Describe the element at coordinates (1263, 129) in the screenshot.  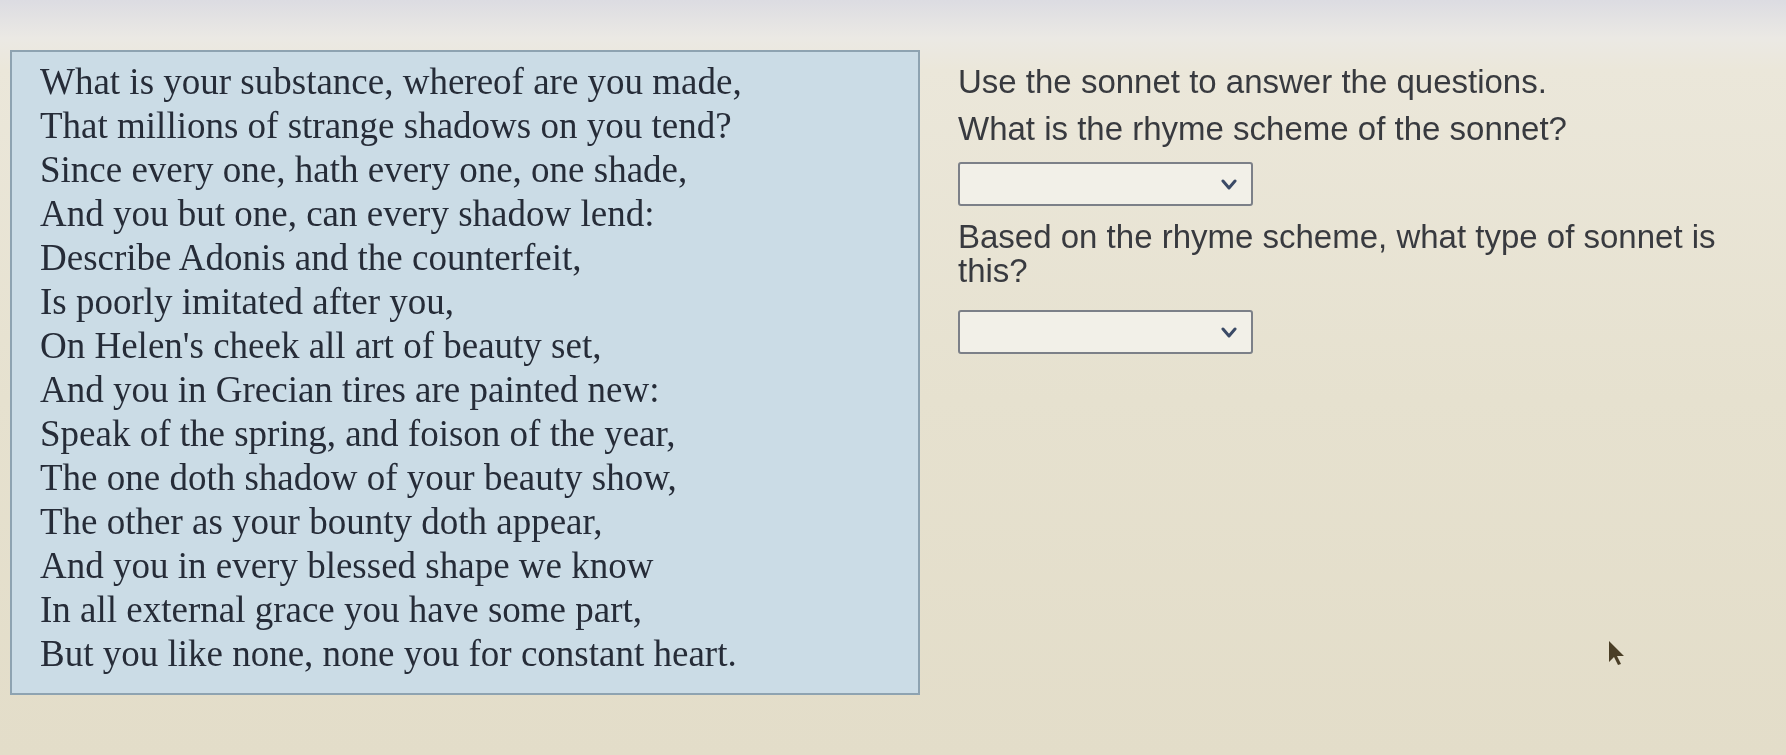
I see `question-text: What is the rhyme scheme of the sonnet?` at that location.